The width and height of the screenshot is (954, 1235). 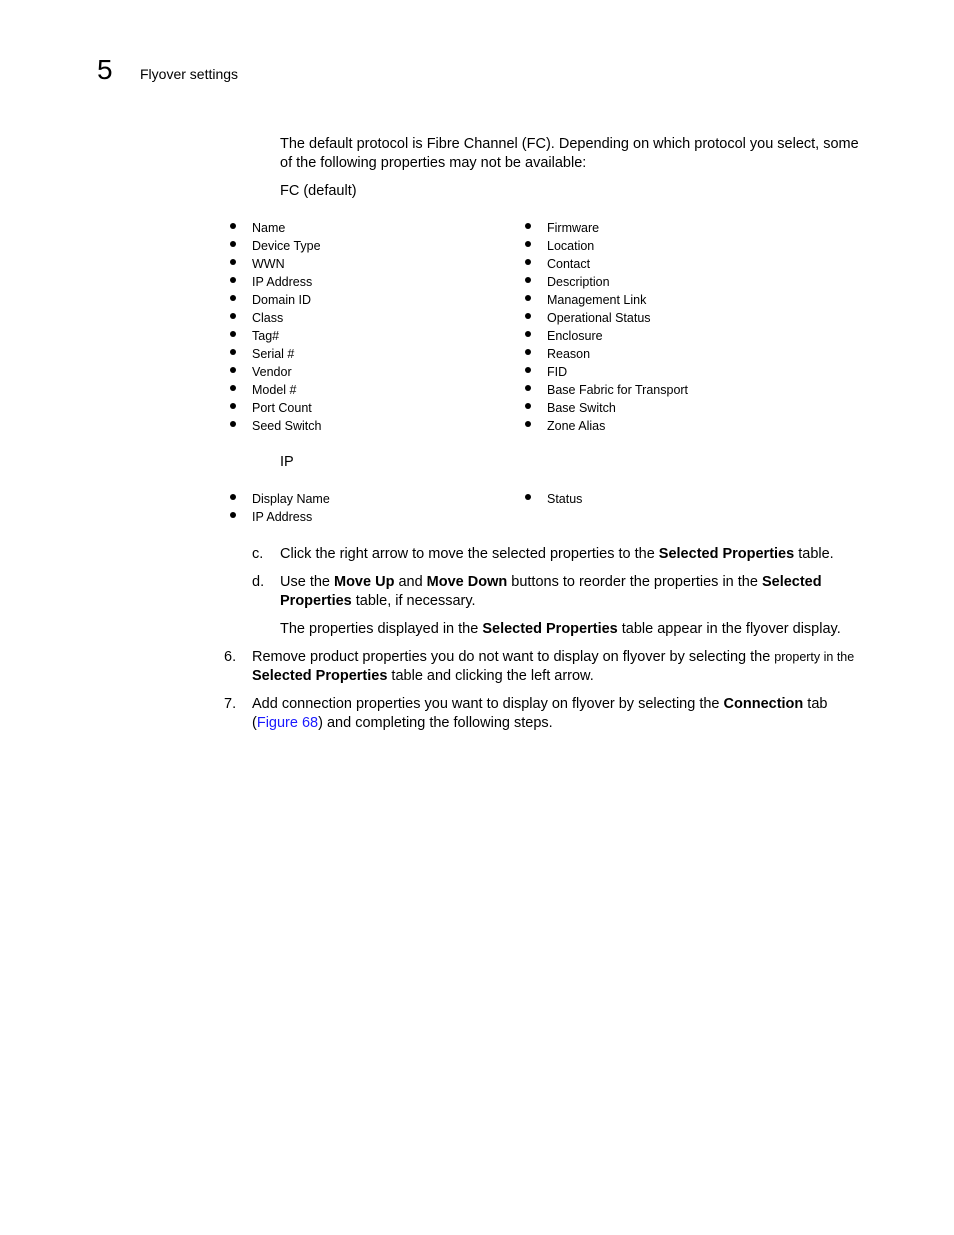 I want to click on property-label: Base Fabric for Transport, so click(x=618, y=390).